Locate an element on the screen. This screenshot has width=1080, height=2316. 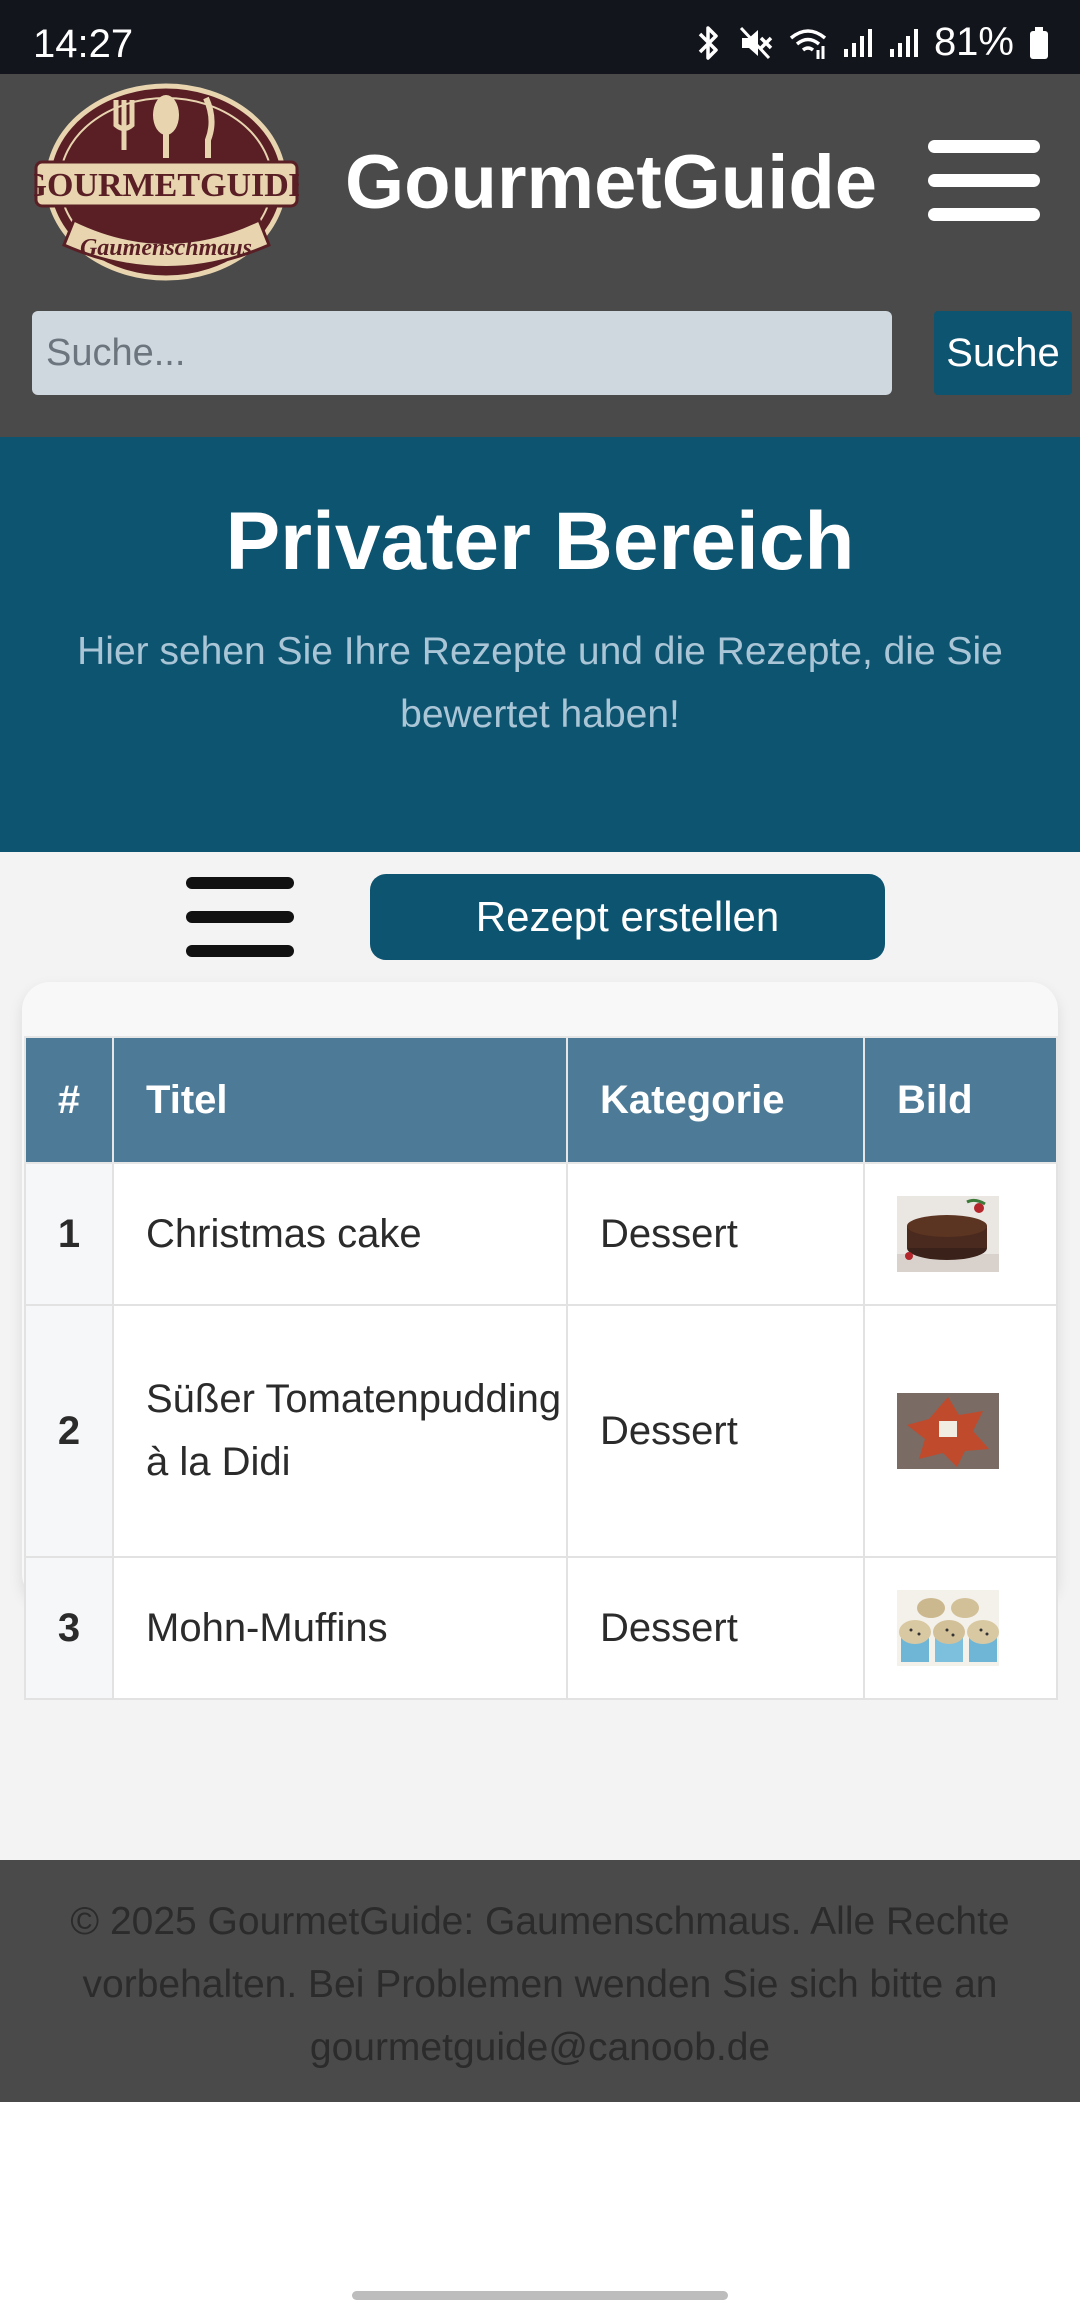
column-header-category: Kategorie is located at coordinates (715, 1100).